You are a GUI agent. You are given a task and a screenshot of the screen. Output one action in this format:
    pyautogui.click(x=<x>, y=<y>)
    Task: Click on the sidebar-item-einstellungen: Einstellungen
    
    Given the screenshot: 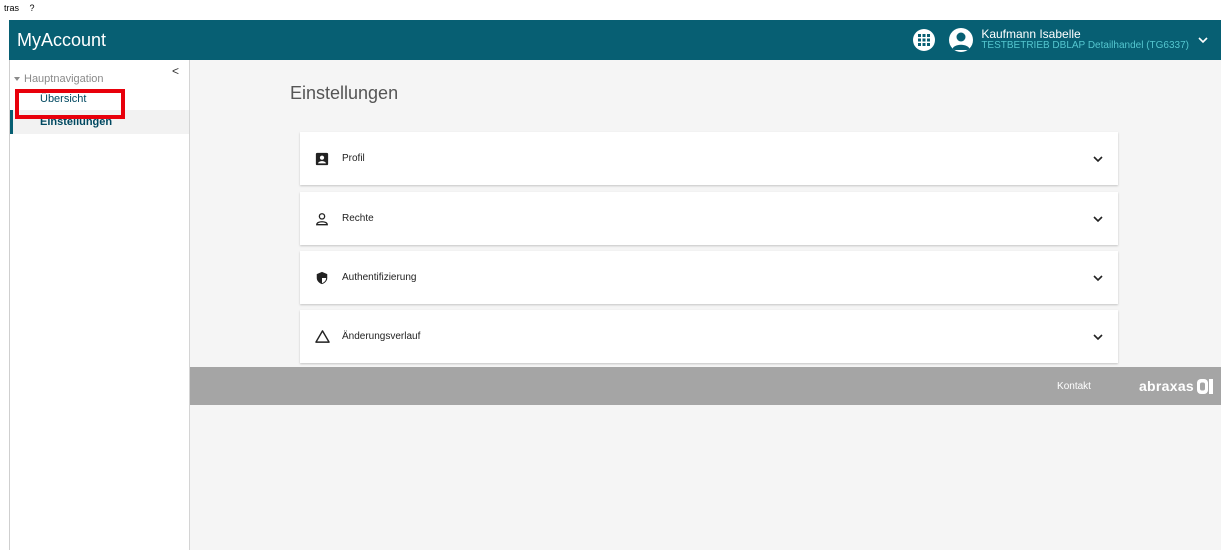 What is the action you would take?
    pyautogui.click(x=99, y=122)
    